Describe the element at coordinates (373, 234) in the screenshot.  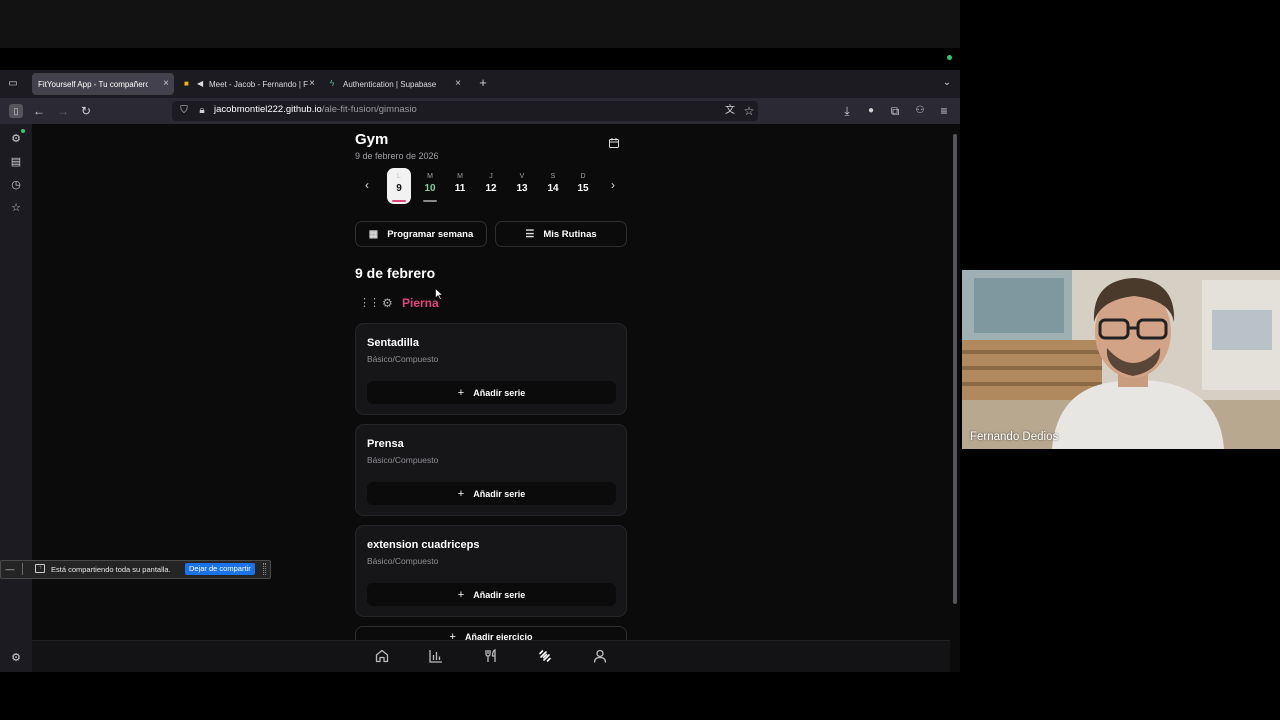
I see `calendar-icon: ▦` at that location.